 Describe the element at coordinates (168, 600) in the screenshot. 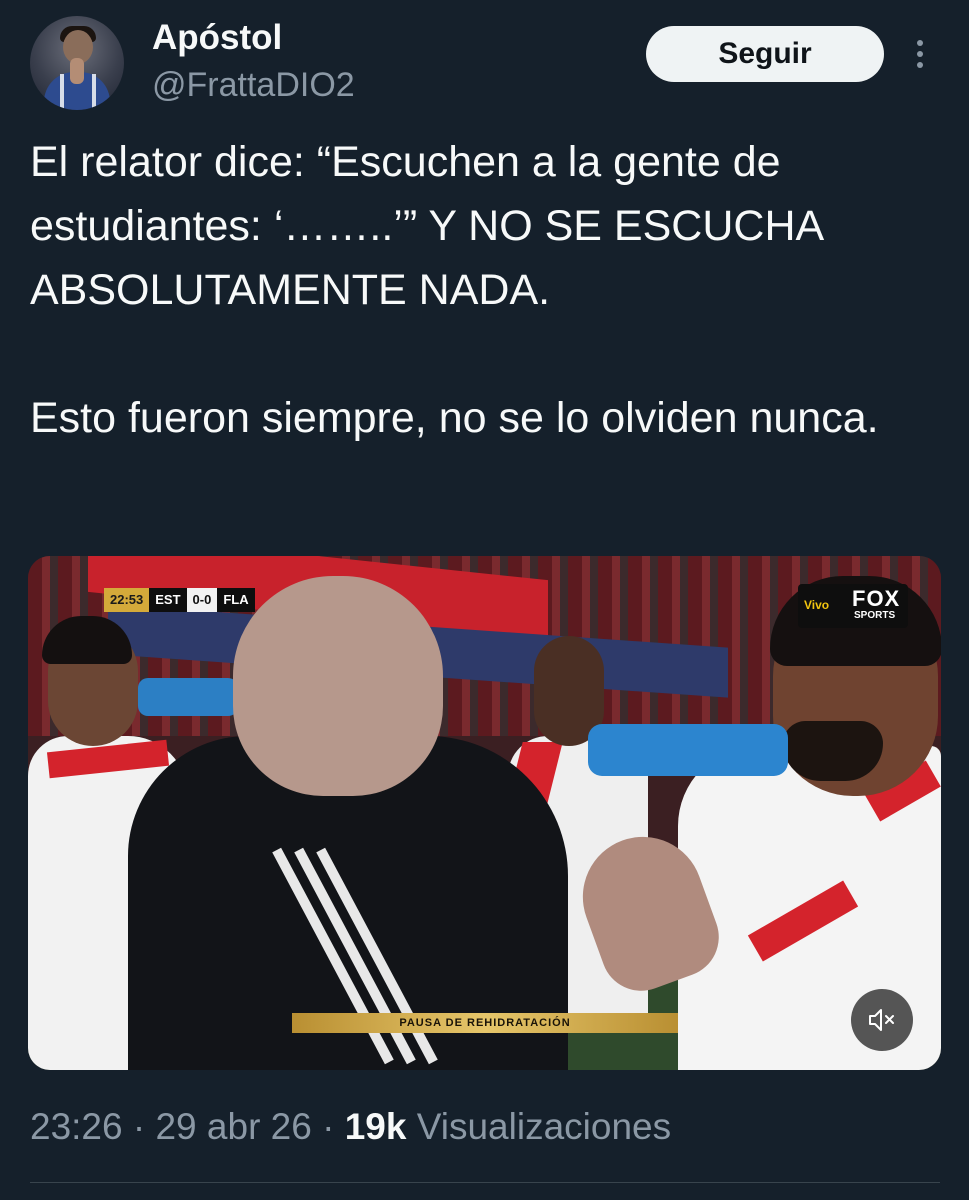

I see `home-team: EST` at that location.